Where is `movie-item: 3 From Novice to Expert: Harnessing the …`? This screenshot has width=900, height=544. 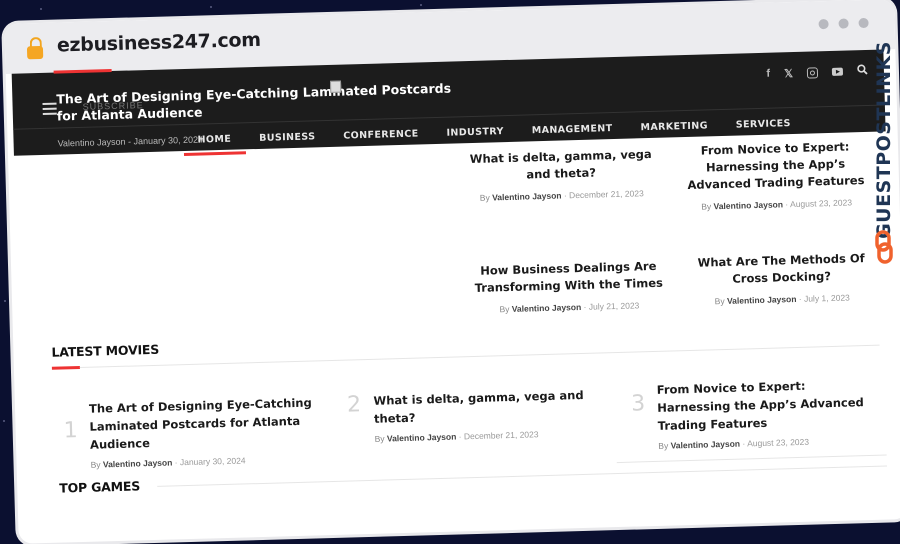
movie-item: 3 From Novice to Expert: Harnessing the … is located at coordinates (757, 413).